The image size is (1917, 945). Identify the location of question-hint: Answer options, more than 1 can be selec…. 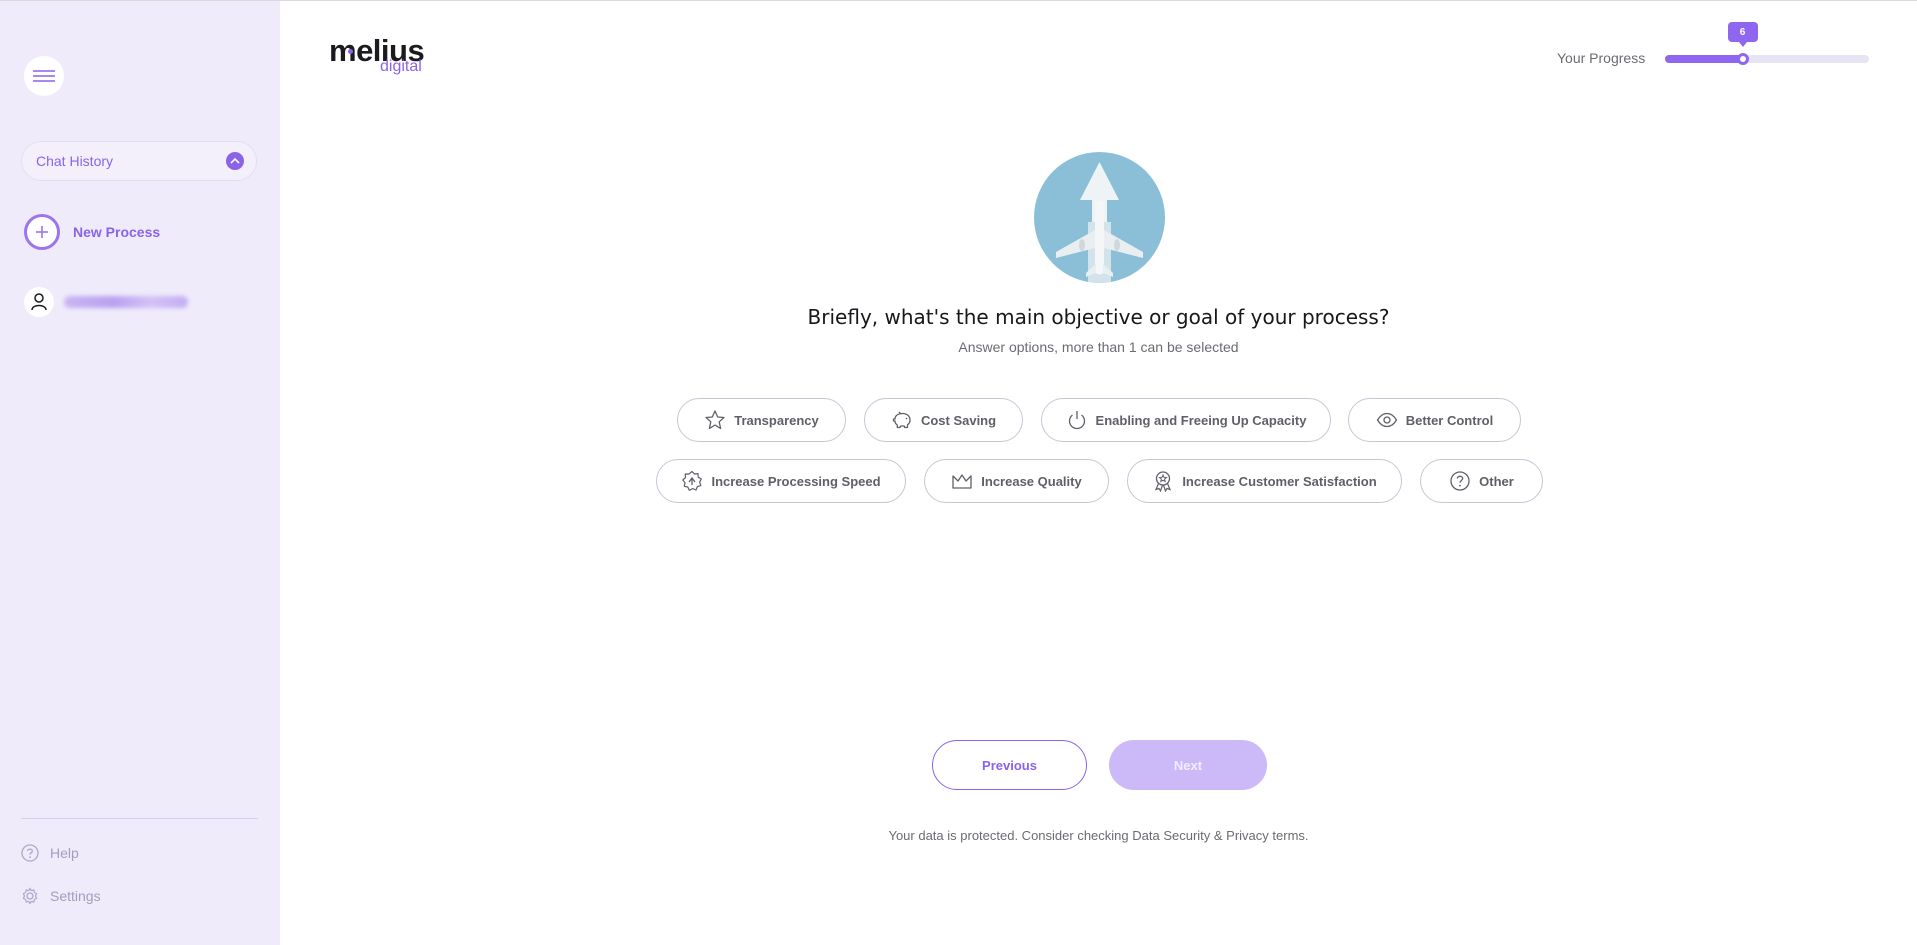
(1098, 347).